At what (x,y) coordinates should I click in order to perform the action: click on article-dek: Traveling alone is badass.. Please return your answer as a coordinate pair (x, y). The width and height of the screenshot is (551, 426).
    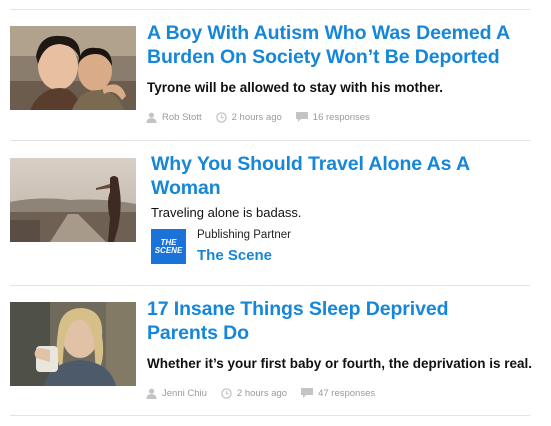
    Looking at the image, I should click on (226, 212).